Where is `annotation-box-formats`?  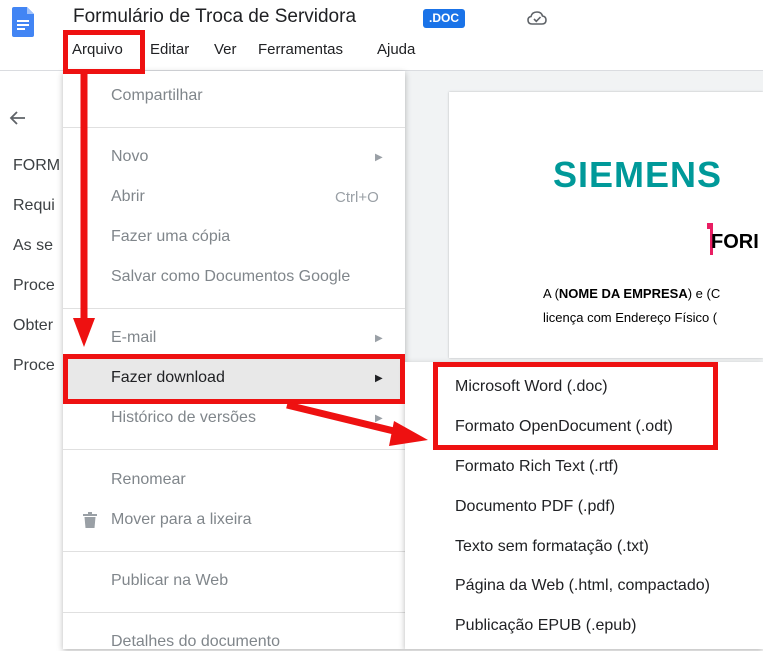
annotation-box-formats is located at coordinates (575, 406).